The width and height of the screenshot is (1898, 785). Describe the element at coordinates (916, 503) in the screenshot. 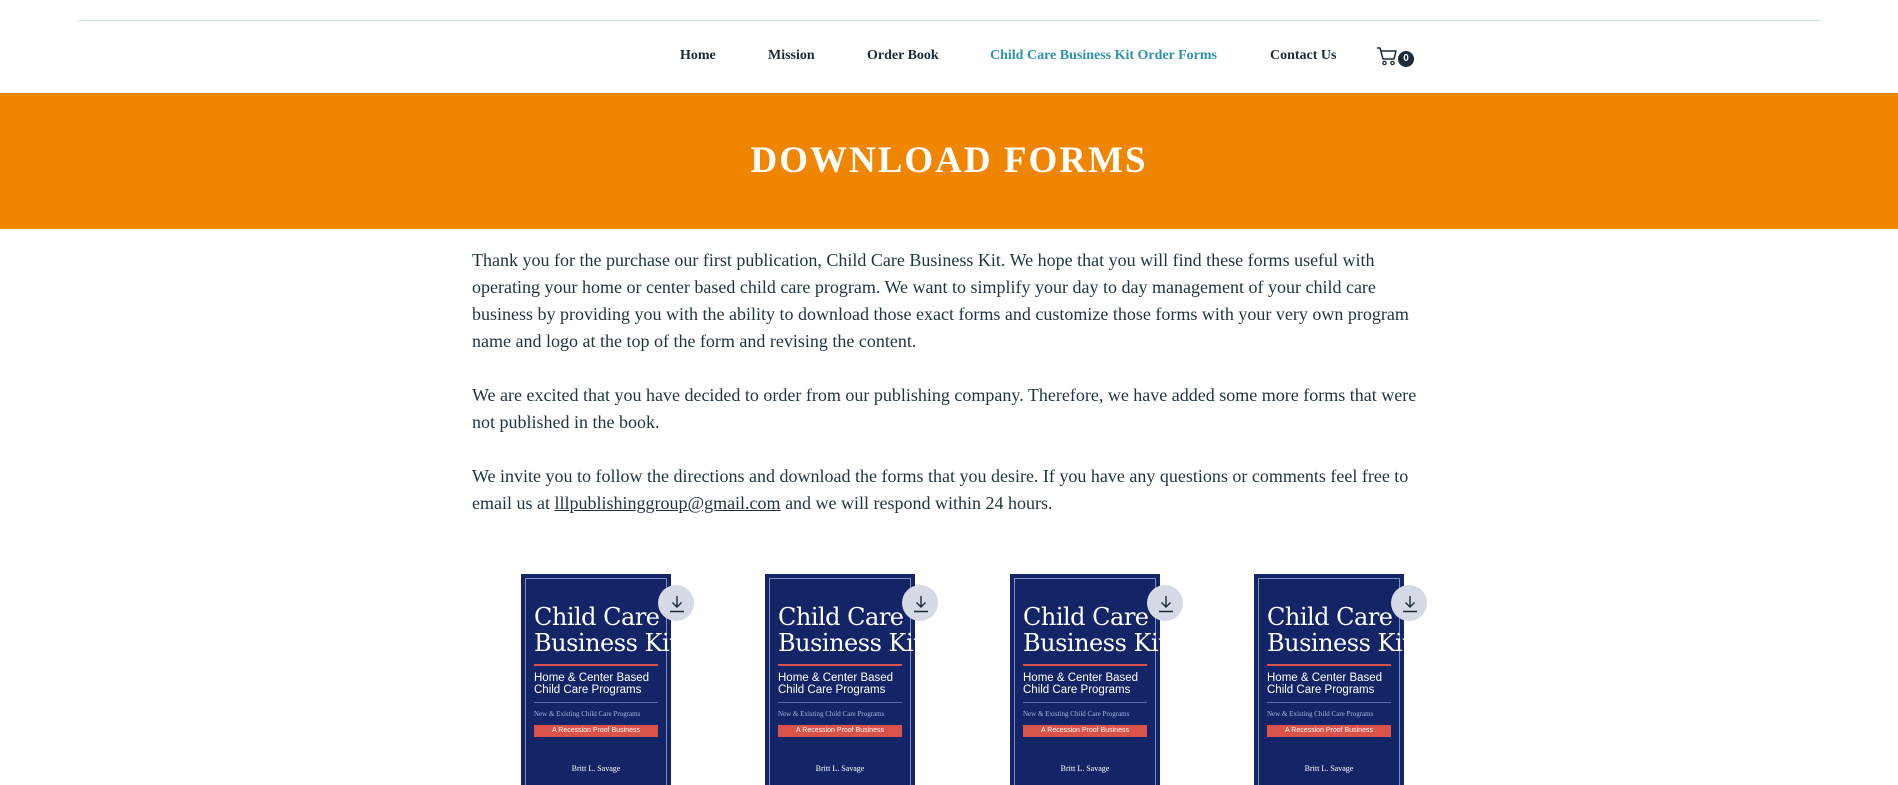

I see `paragraph-3-text-after: and we will respond within 24 hours.` at that location.